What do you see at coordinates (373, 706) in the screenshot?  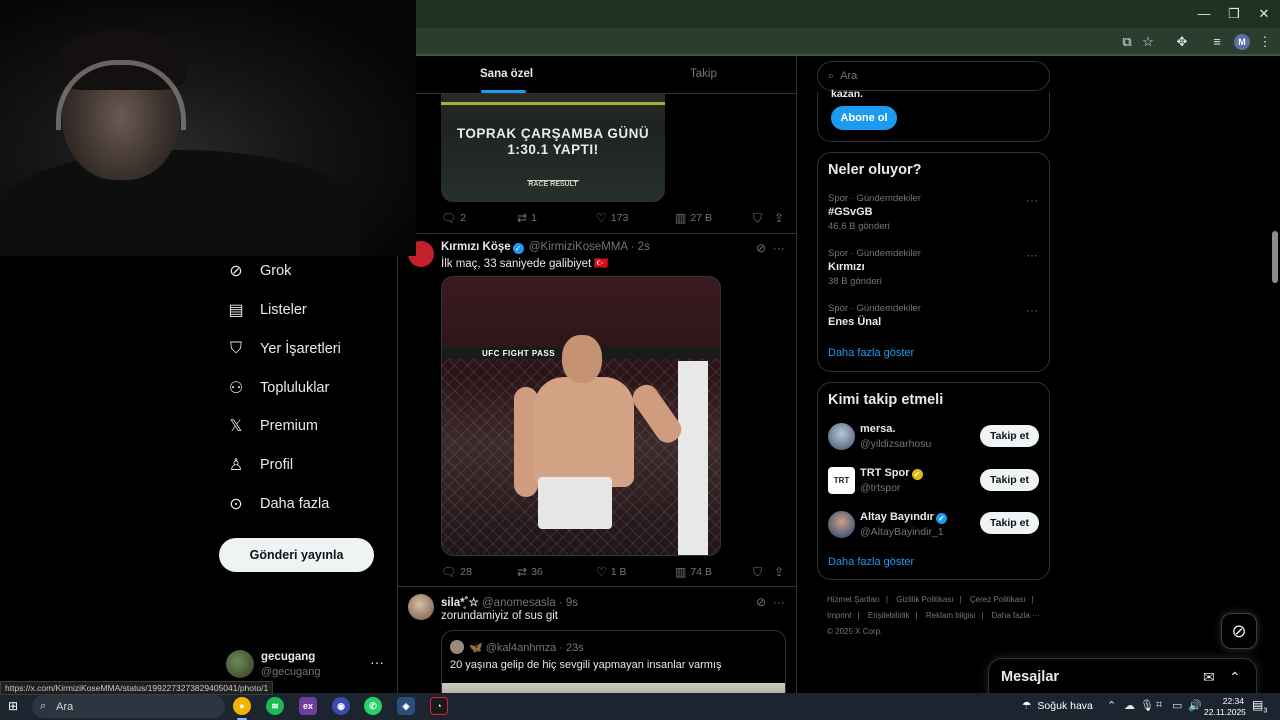 I see `whatsapp-app-icon: ✆` at bounding box center [373, 706].